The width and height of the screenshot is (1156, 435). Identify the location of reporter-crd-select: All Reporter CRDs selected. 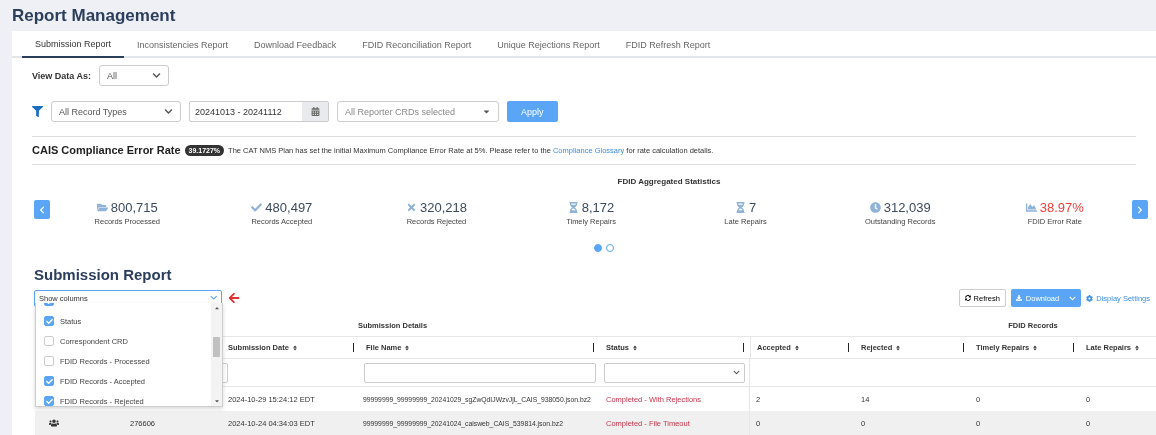
(418, 111).